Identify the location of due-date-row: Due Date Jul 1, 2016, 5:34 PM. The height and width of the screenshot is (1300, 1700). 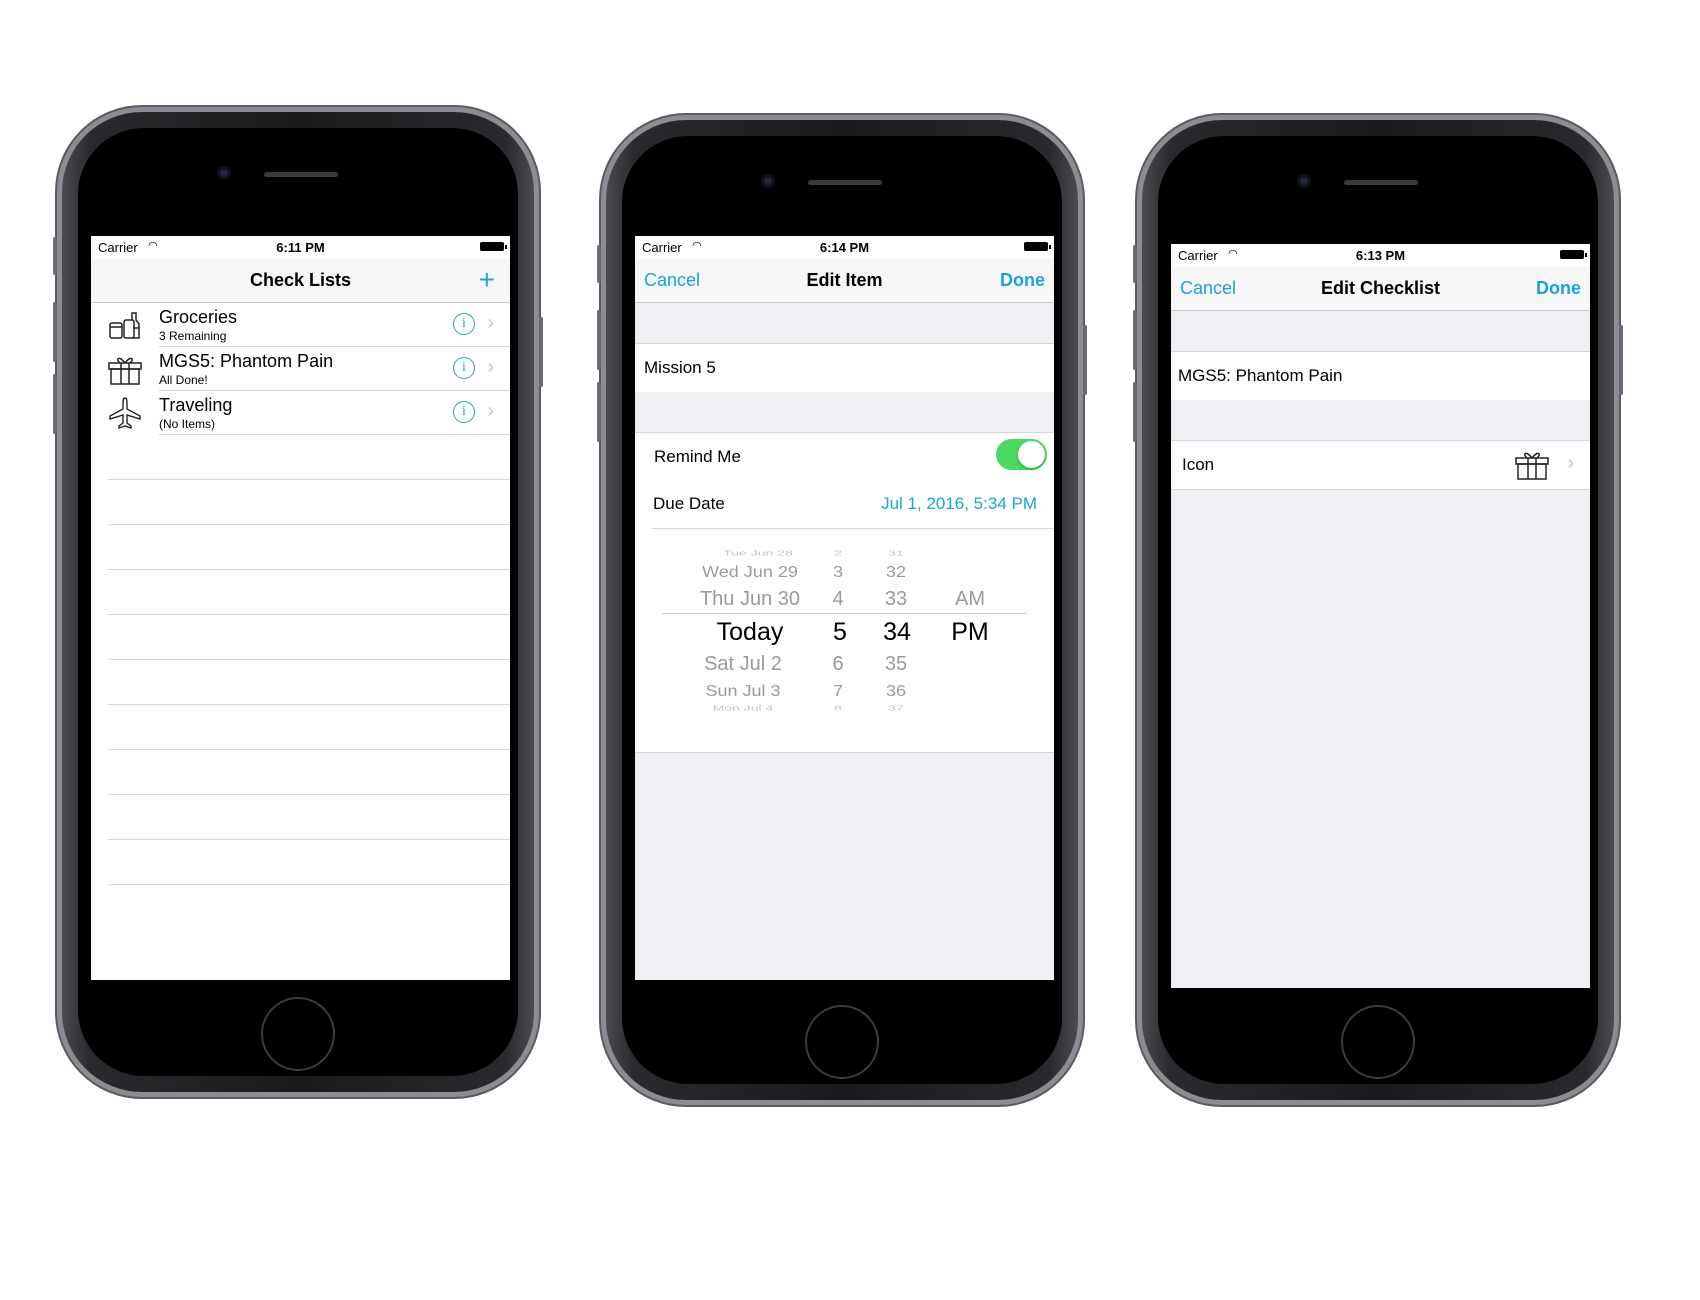
(844, 504).